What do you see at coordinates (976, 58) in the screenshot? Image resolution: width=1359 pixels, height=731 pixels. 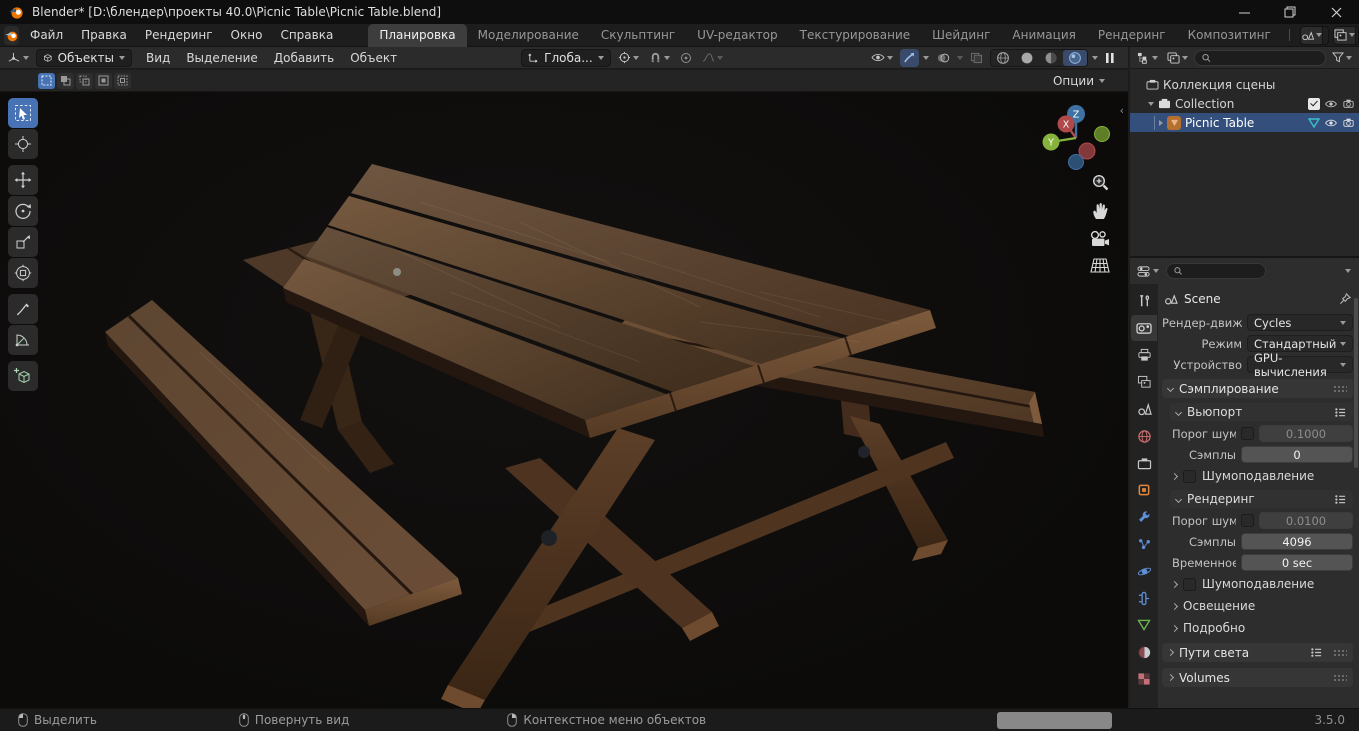 I see `xray-toggle` at bounding box center [976, 58].